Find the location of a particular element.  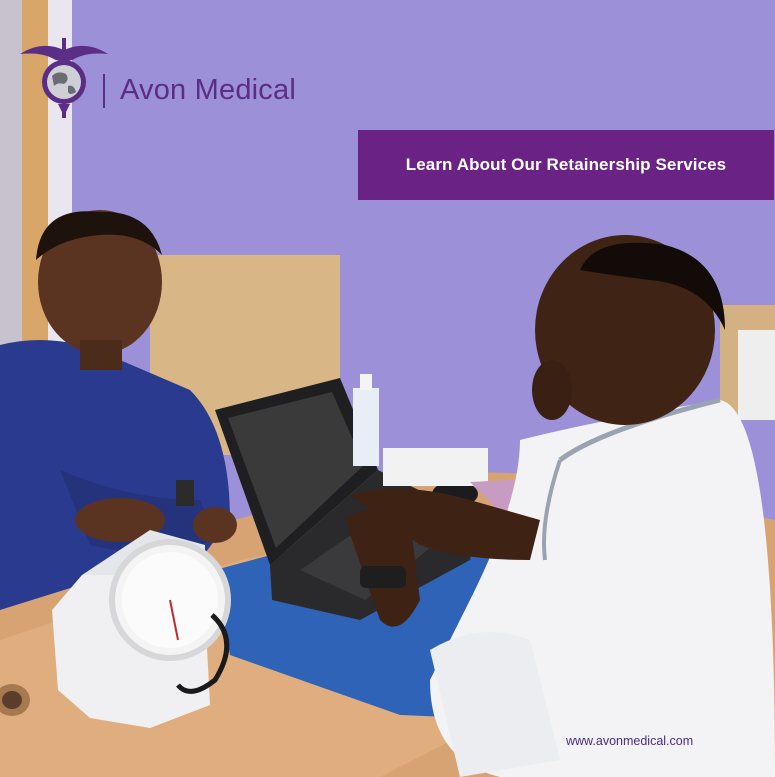

caduceus-globe-logo-icon is located at coordinates (64, 78).